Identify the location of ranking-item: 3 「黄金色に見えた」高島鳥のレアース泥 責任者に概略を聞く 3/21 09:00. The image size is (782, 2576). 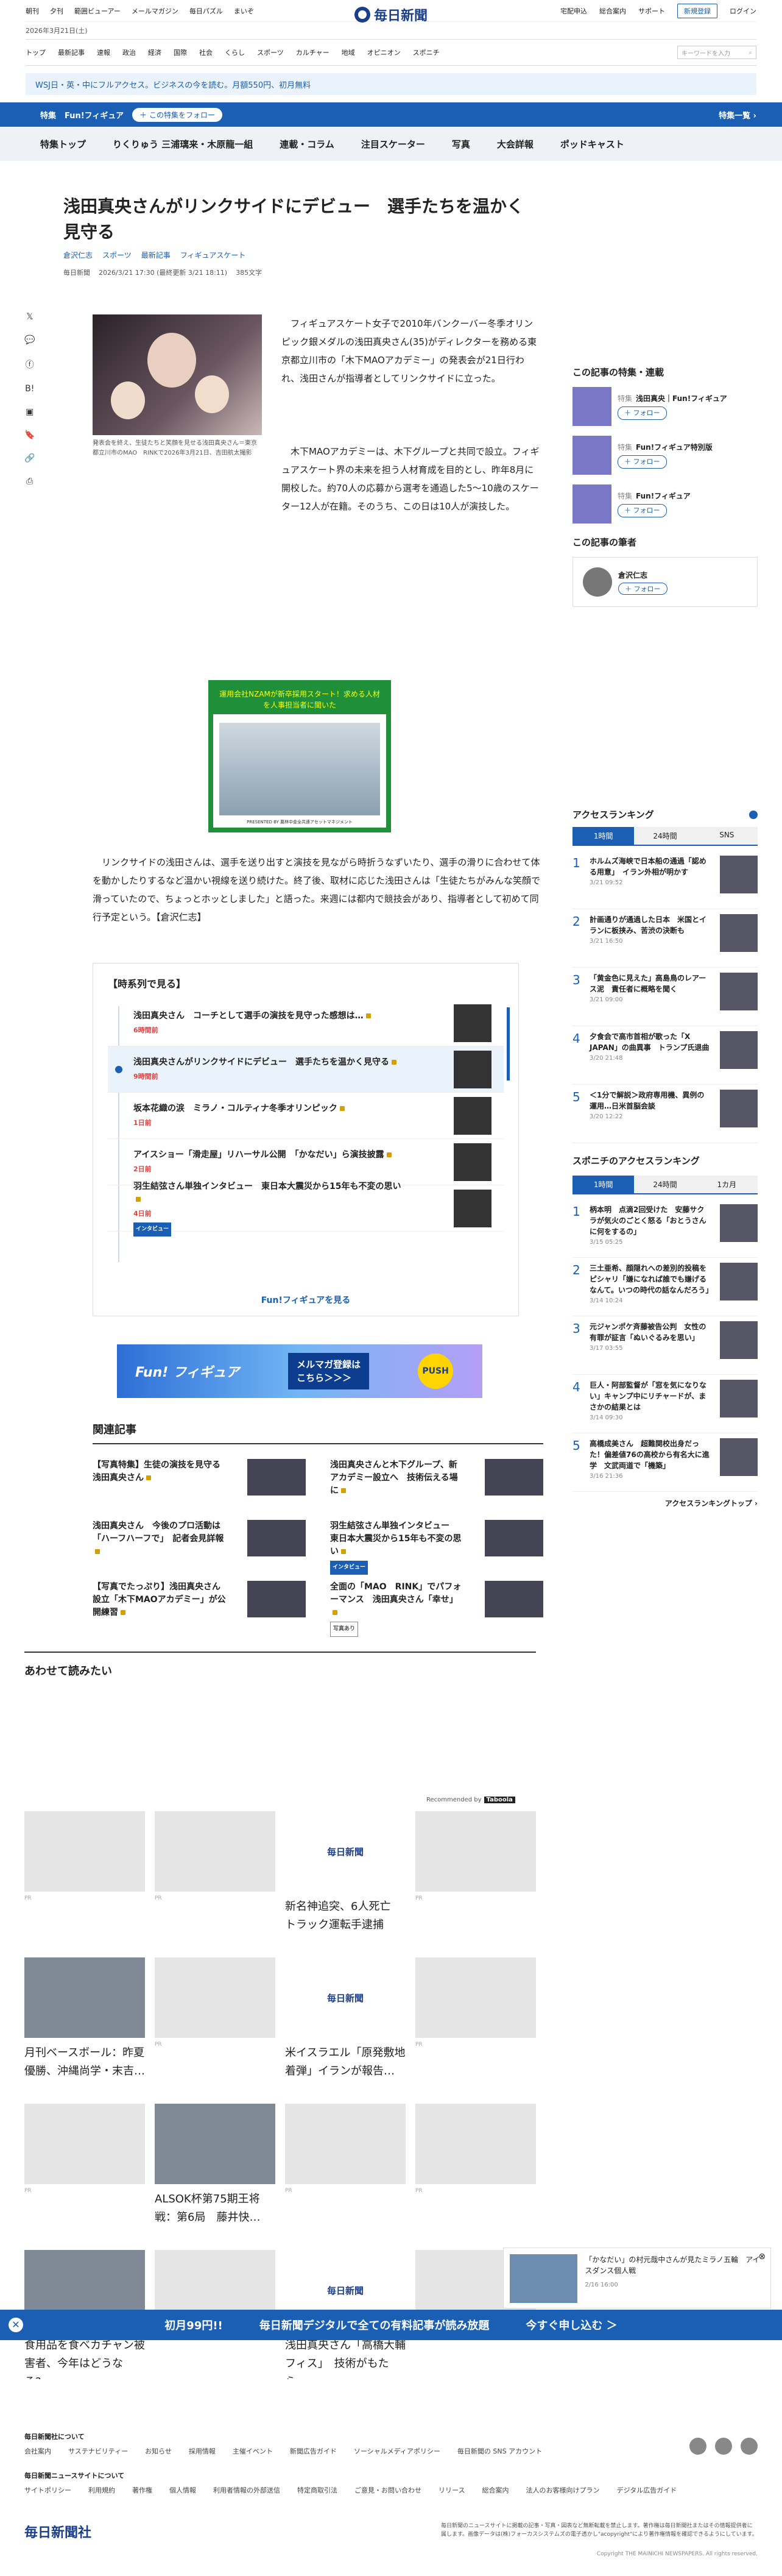
(665, 997).